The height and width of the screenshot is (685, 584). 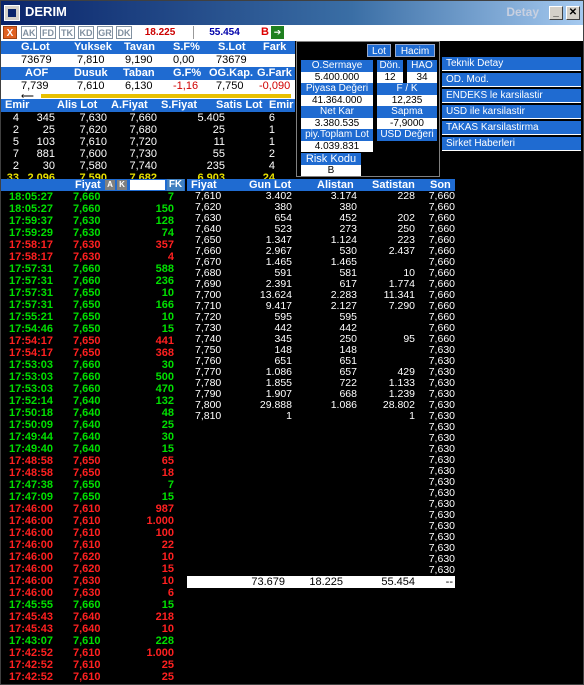 I want to click on trade-row: 17:55:21 7,650 10, so click(x=93, y=317).